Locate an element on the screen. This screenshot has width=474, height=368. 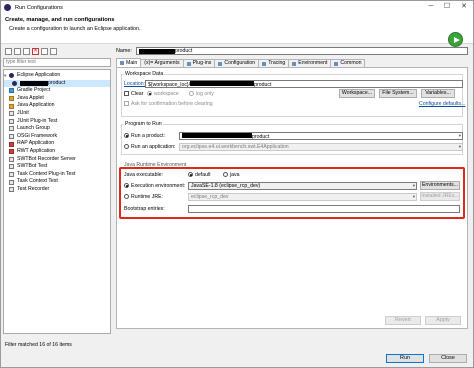
configuration-icon is located at coordinates (220, 63).